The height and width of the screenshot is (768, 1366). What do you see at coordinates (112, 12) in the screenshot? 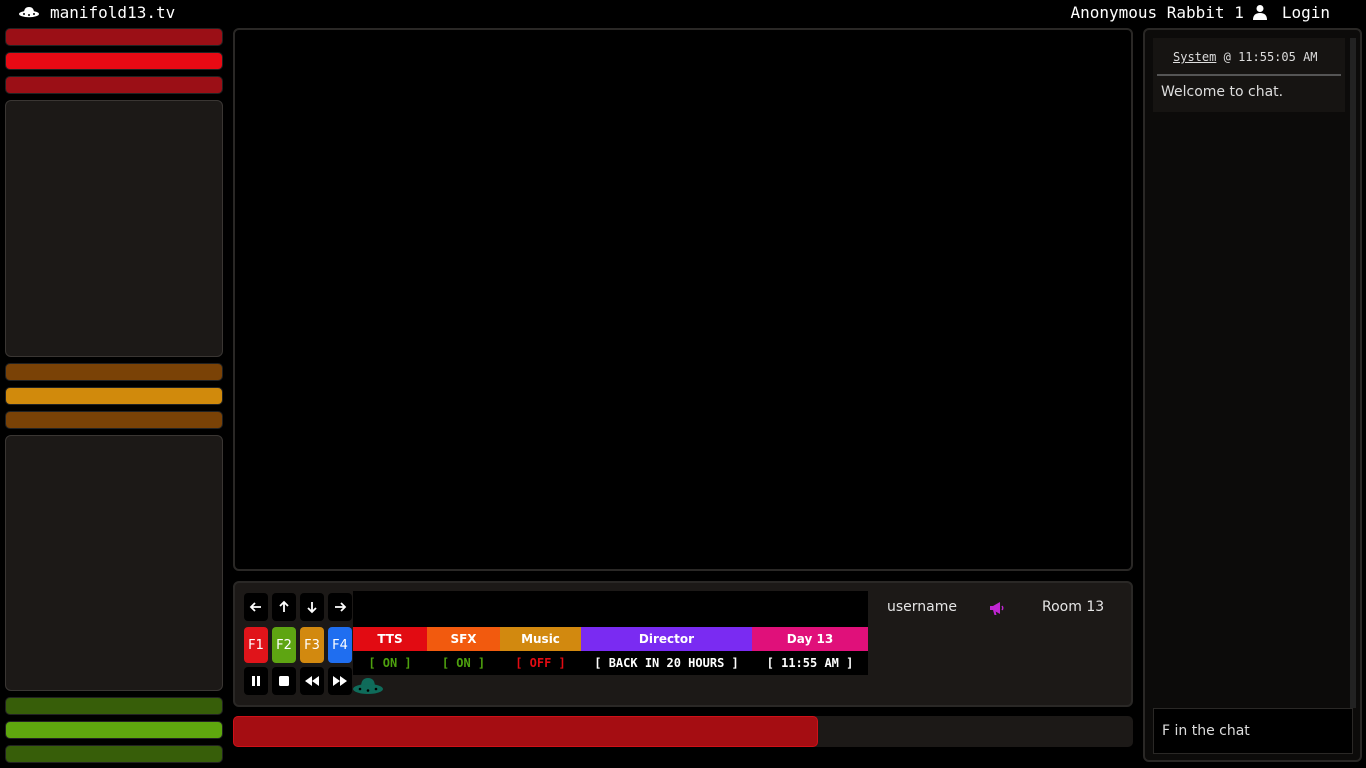
I see `site-name: manifold13.tv` at bounding box center [112, 12].